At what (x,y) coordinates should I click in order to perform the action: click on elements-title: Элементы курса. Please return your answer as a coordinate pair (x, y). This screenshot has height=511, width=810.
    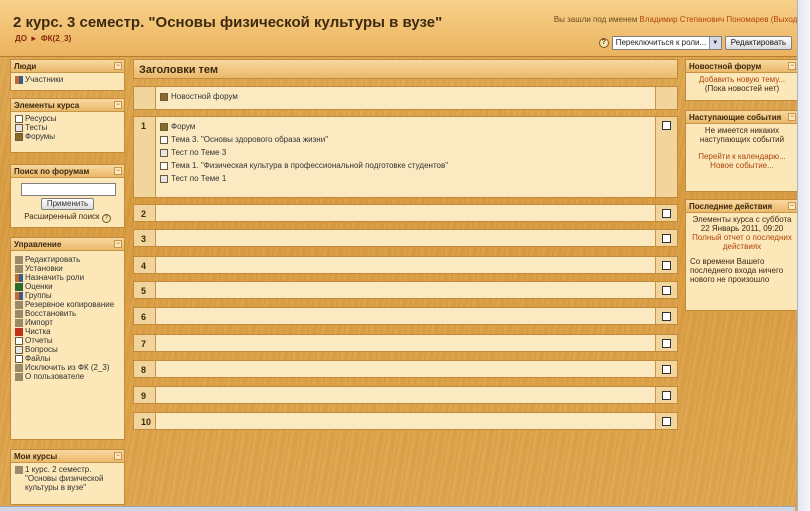
    Looking at the image, I should click on (47, 105).